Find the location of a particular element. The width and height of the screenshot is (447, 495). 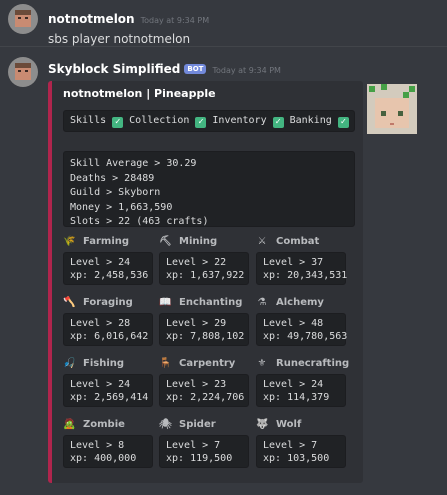

stat-skill-average: Skill Average > 30.29 is located at coordinates (133, 163).